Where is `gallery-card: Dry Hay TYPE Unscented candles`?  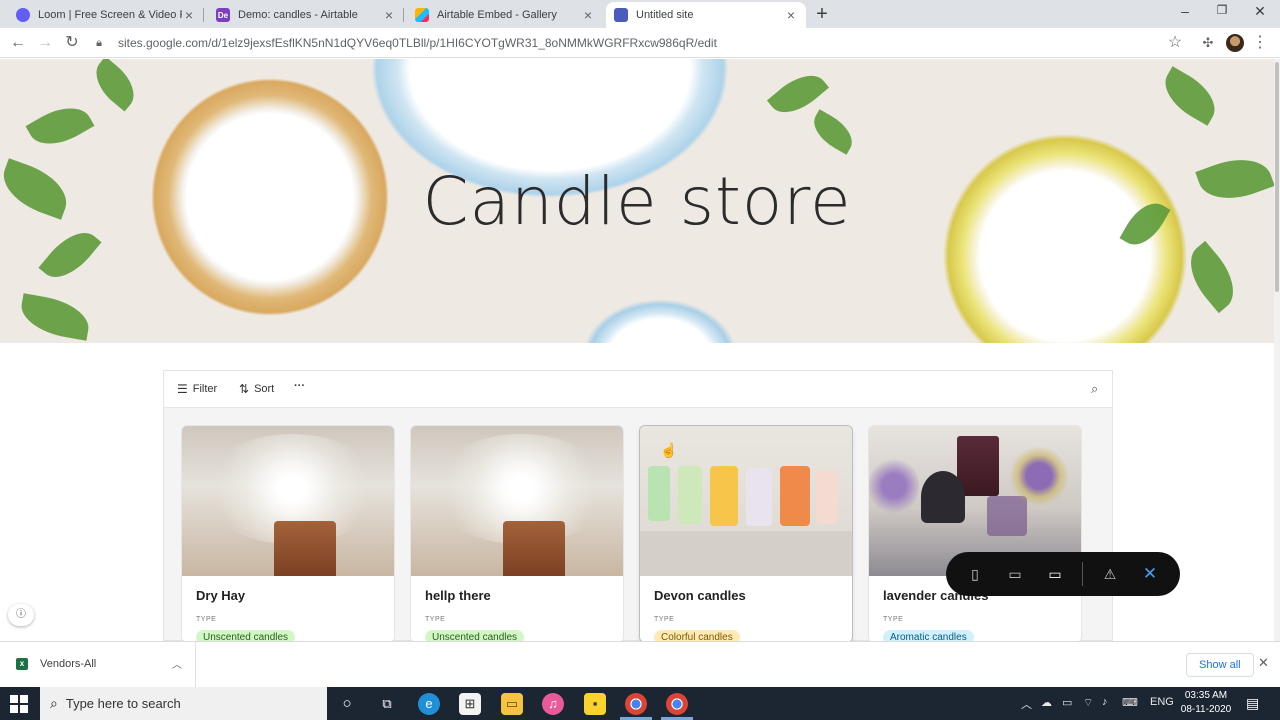
gallery-card: Dry Hay TYPE Unscented candles is located at coordinates (288, 534).